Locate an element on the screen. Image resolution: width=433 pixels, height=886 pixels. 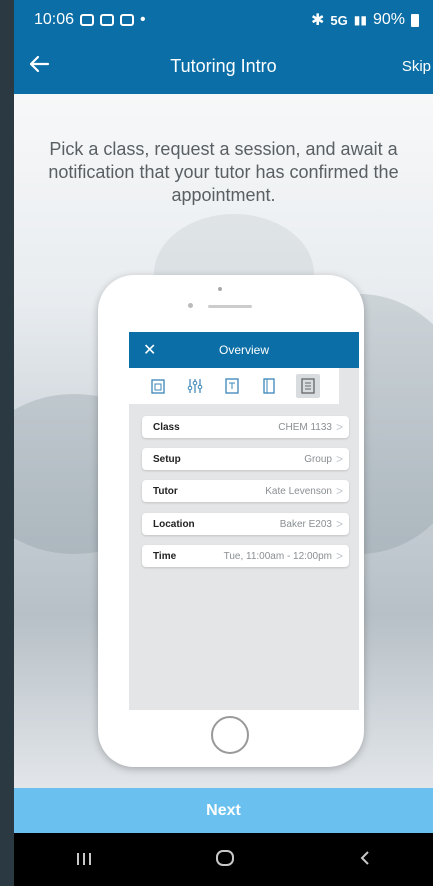
row-label: Setup is located at coordinates (167, 459).